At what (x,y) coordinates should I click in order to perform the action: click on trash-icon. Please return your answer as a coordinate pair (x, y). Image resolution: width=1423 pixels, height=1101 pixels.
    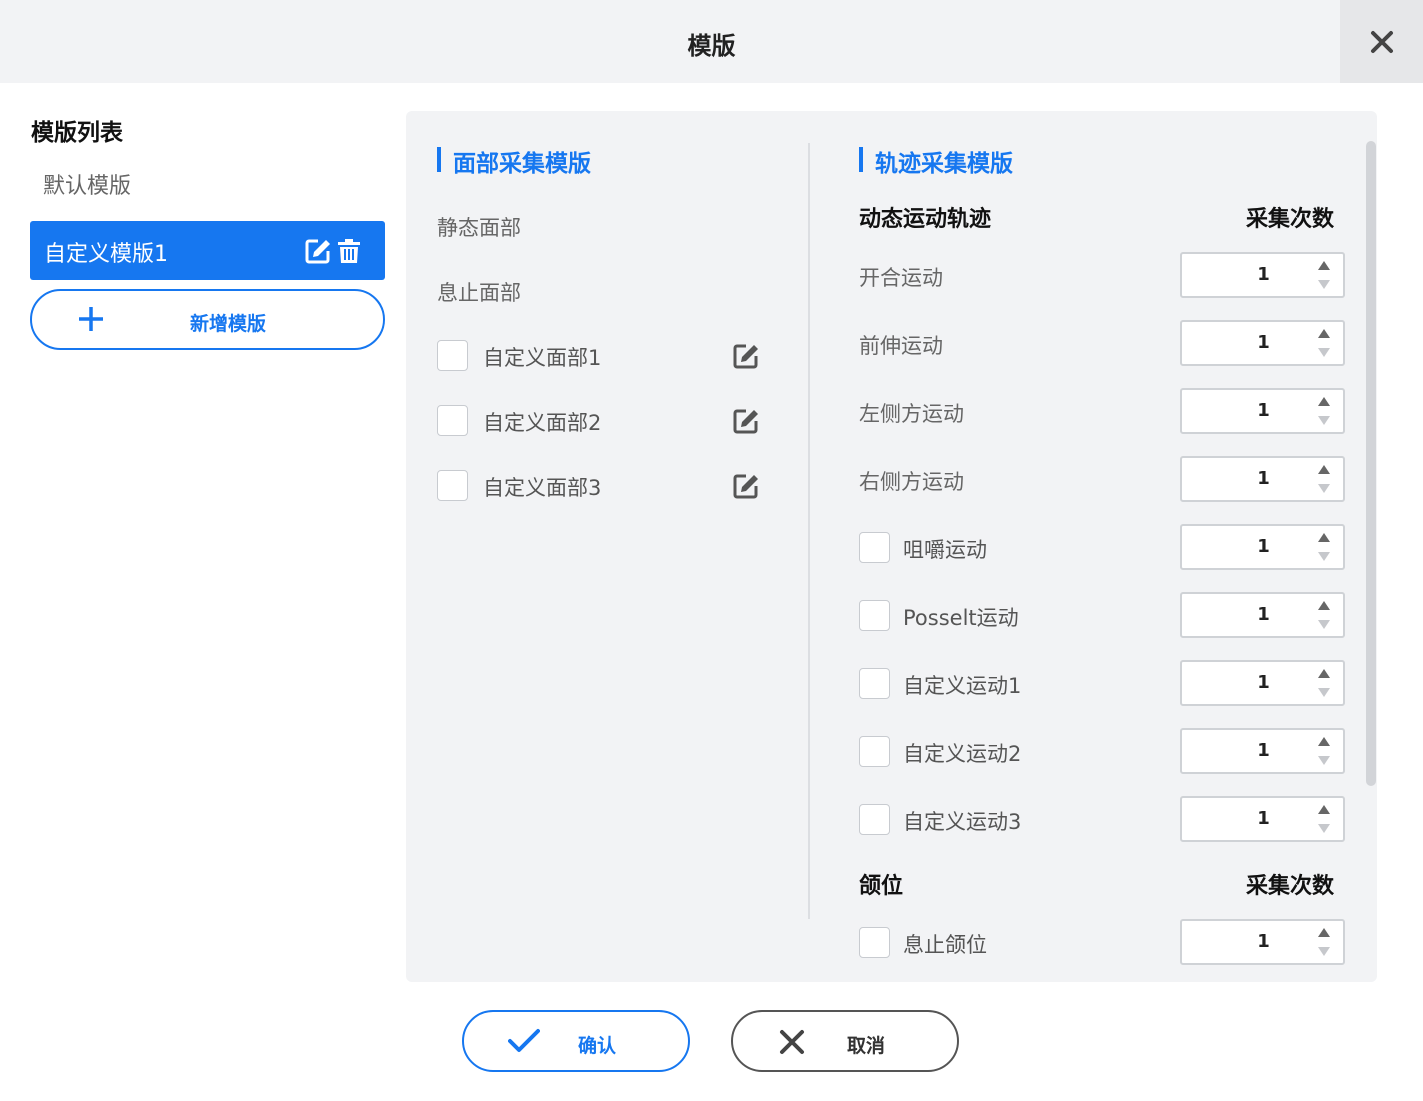
    Looking at the image, I should click on (349, 251).